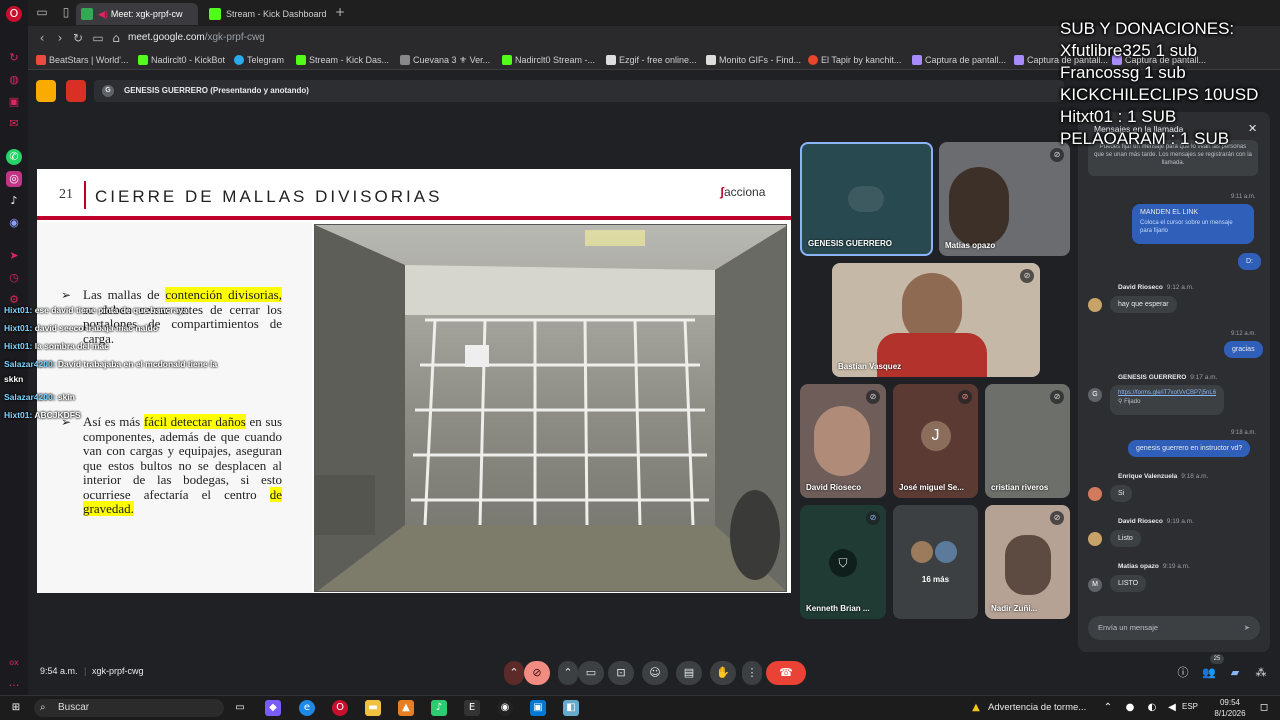 Image resolution: width=1280 pixels, height=720 pixels. Describe the element at coordinates (14, 179) in the screenshot. I see `instagram-icon: ◎` at that location.